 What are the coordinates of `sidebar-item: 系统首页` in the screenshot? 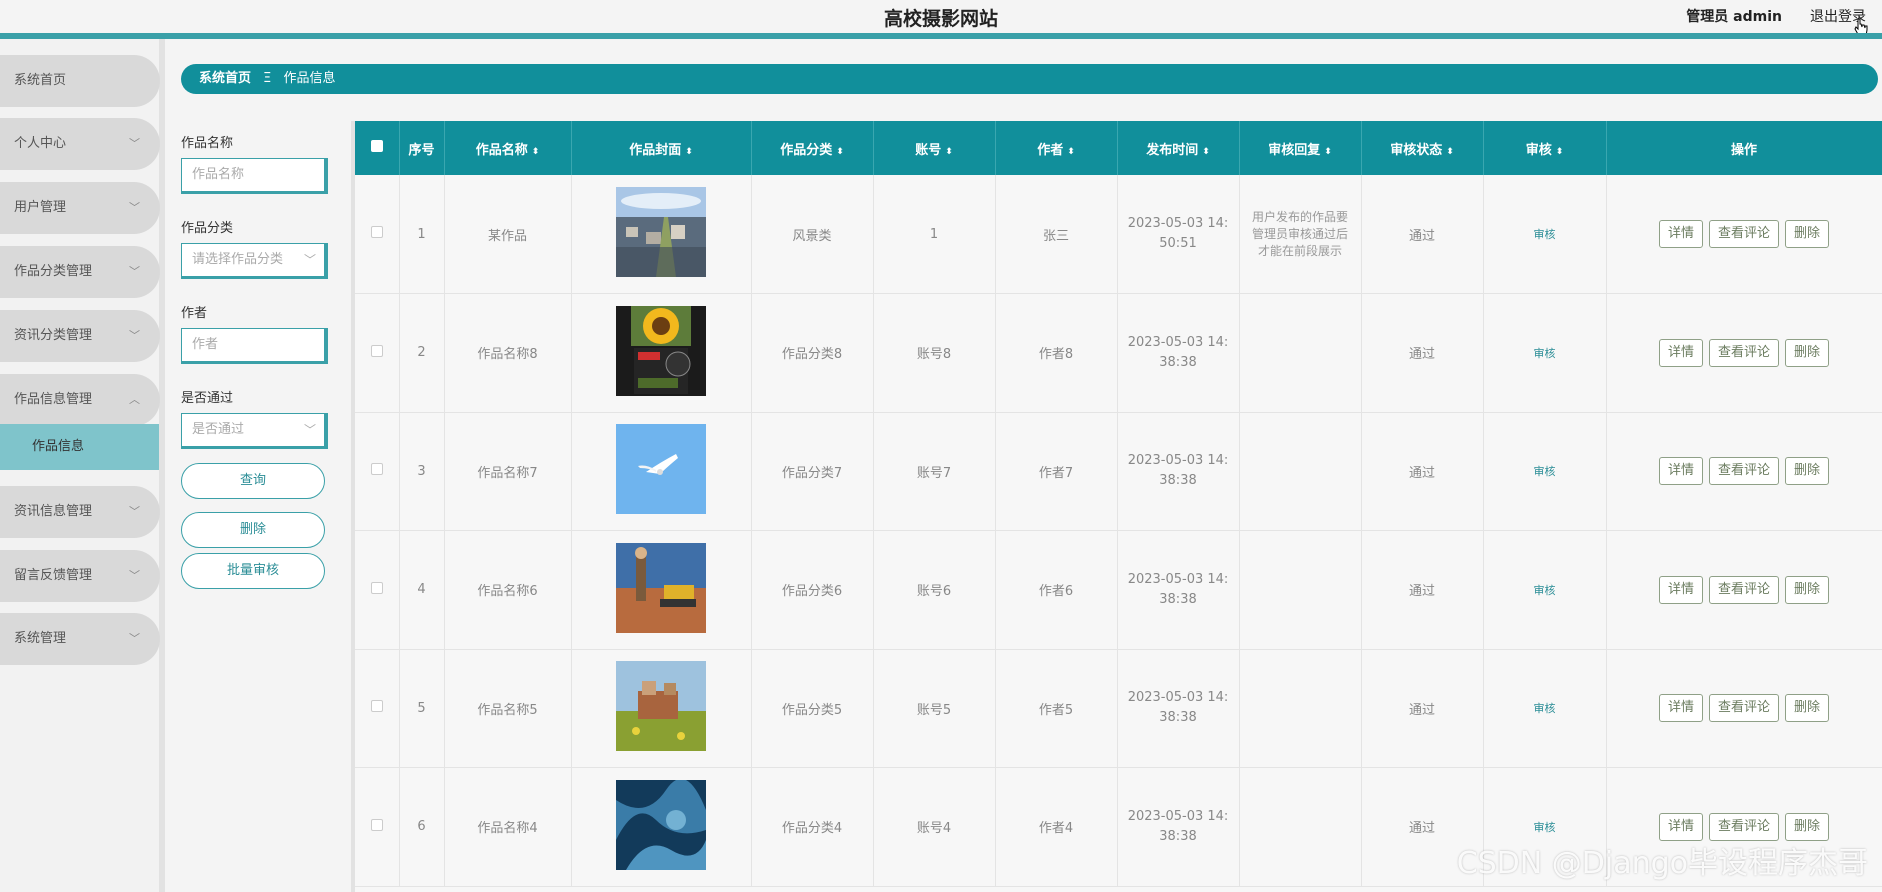 It's located at (80, 81).